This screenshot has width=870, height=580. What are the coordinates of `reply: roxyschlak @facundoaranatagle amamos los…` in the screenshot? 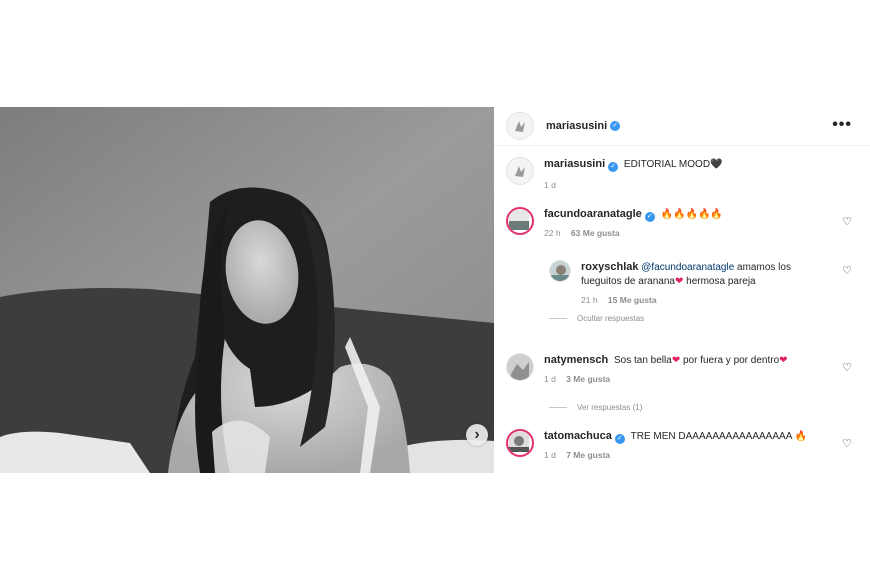 It's located at (703, 283).